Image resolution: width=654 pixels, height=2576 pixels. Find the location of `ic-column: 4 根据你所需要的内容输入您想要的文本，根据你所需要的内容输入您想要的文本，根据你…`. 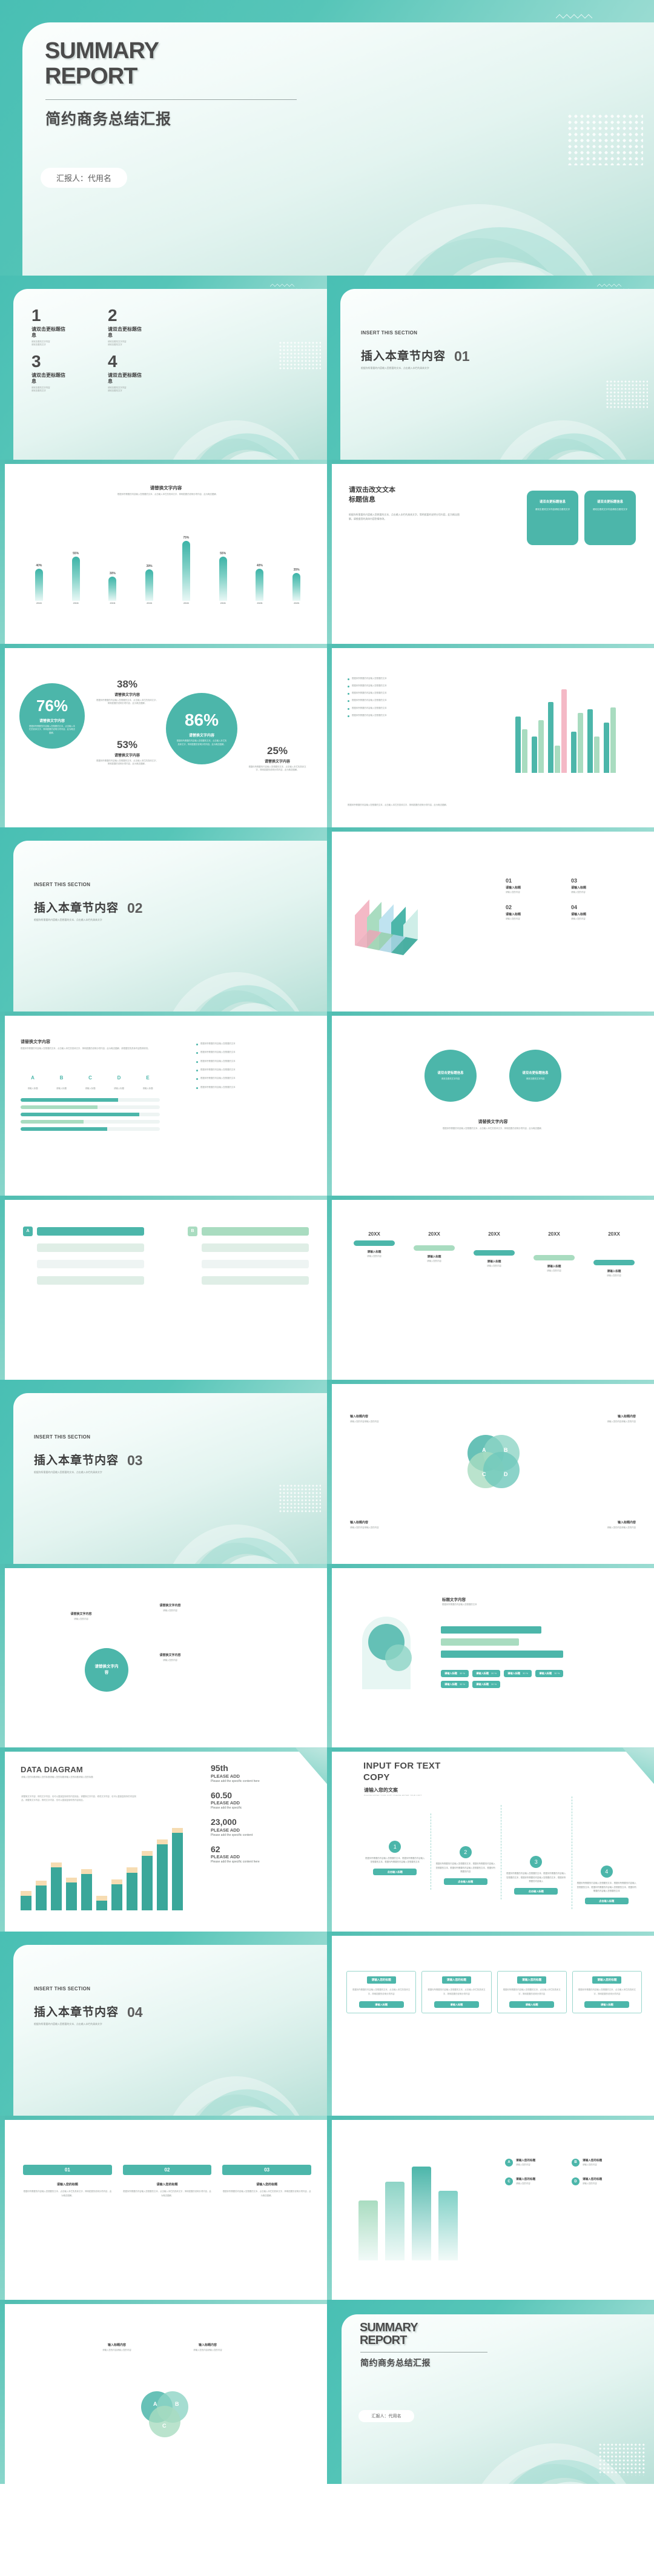

ic-column: 4 根据你所需要的内容输入您想要的文本，根据你所需要的内容输入您想要的文本，根据你… is located at coordinates (606, 1855).